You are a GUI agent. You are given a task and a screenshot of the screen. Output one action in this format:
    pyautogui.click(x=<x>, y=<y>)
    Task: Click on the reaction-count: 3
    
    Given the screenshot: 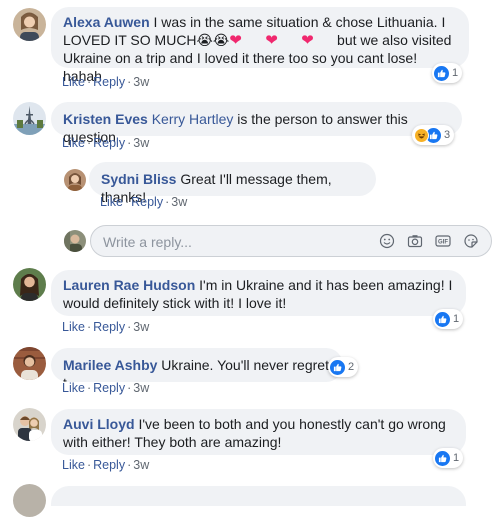 What is the action you would take?
    pyautogui.click(x=433, y=135)
    